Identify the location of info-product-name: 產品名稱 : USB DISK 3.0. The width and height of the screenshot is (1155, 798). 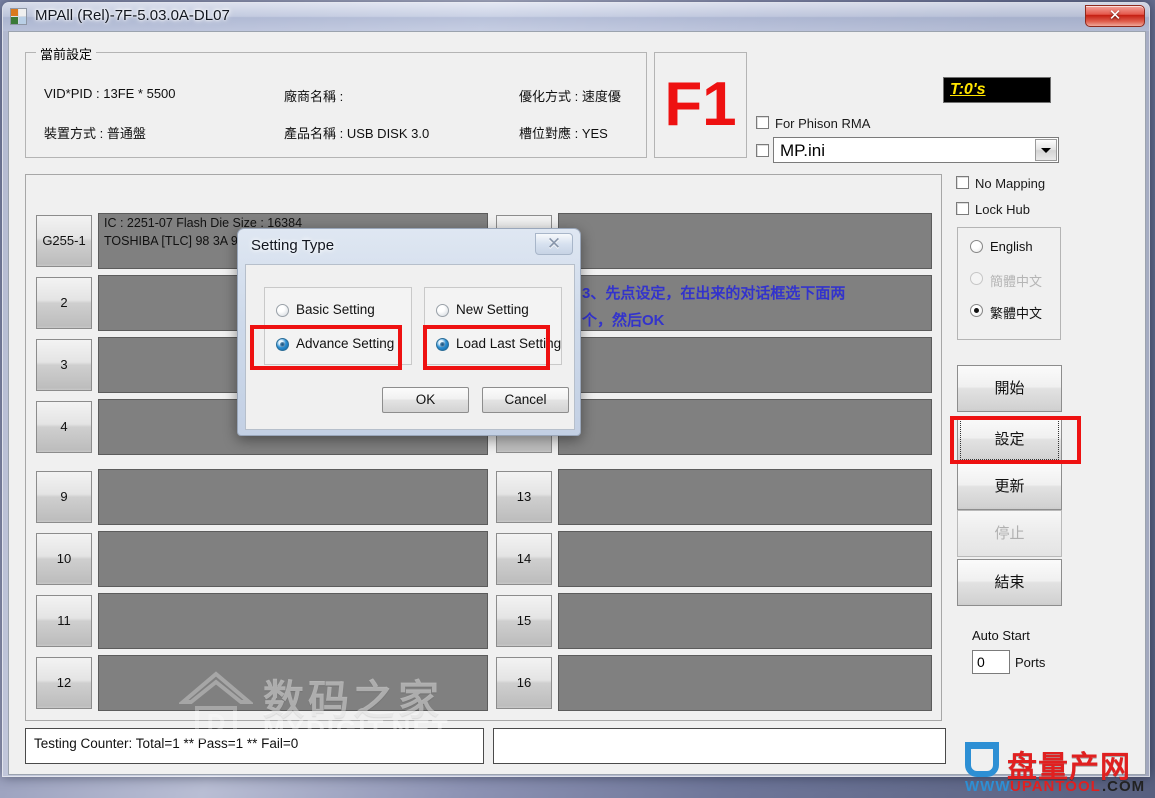
(357, 133).